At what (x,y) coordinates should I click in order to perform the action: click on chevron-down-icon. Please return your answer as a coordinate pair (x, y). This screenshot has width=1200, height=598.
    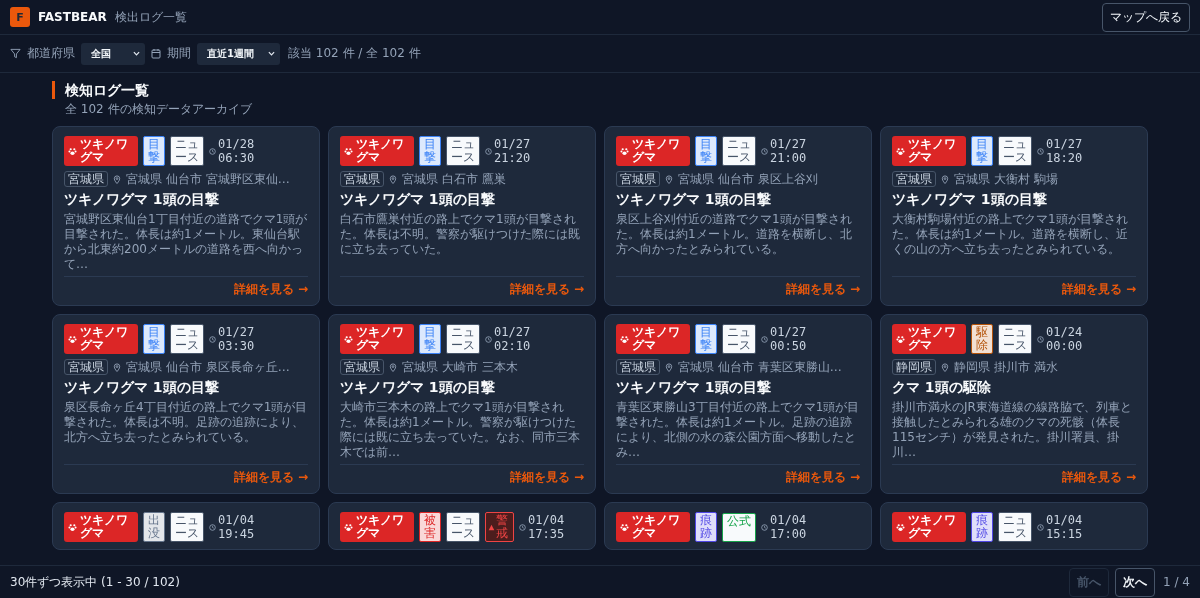
    Looking at the image, I should click on (271, 53).